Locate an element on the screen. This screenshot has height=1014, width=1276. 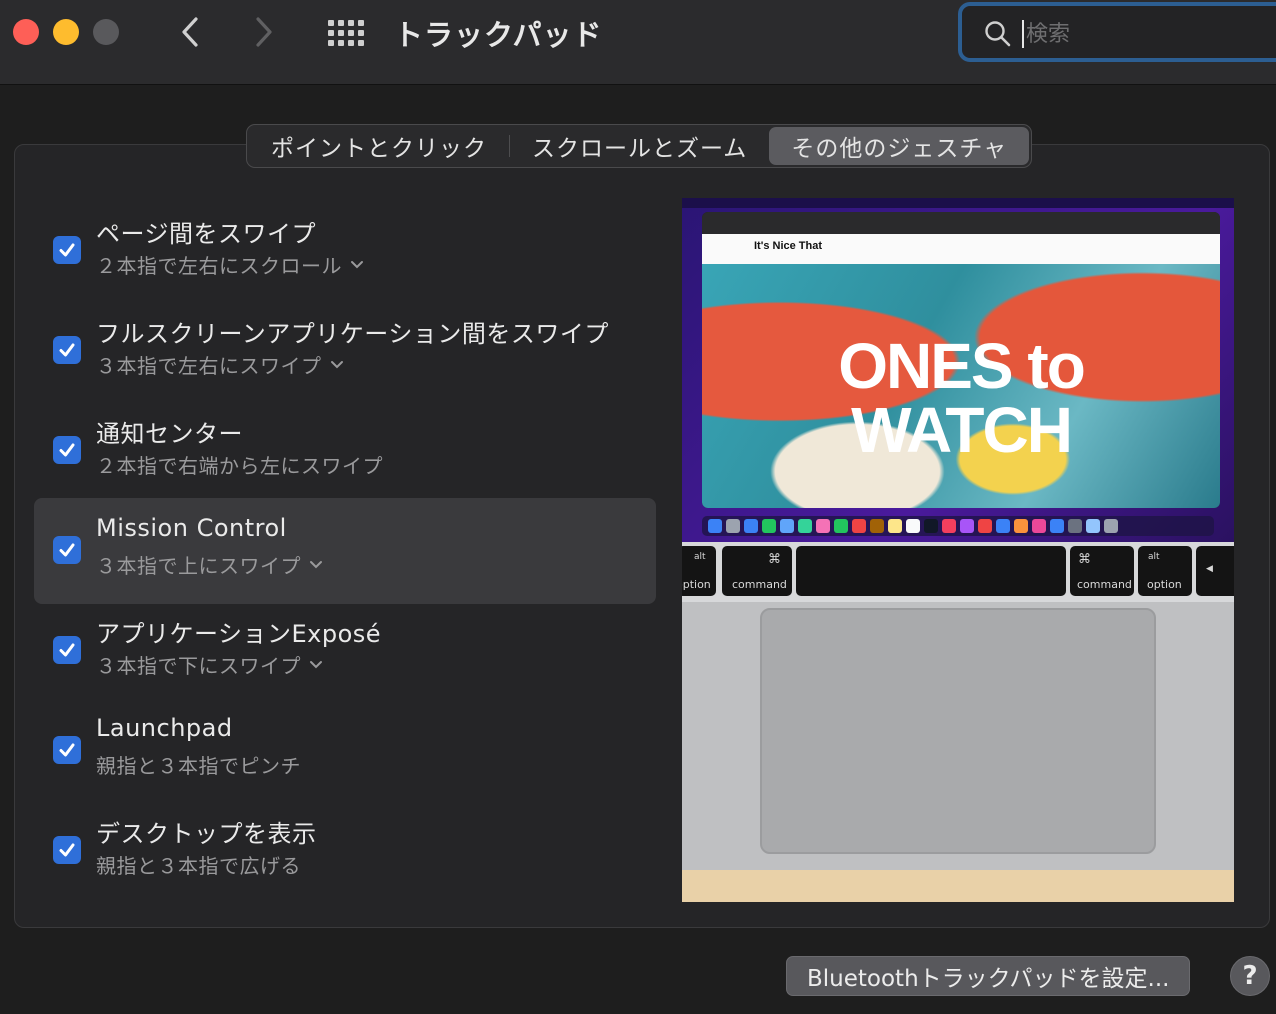
forward-button is located at coordinates (264, 32).